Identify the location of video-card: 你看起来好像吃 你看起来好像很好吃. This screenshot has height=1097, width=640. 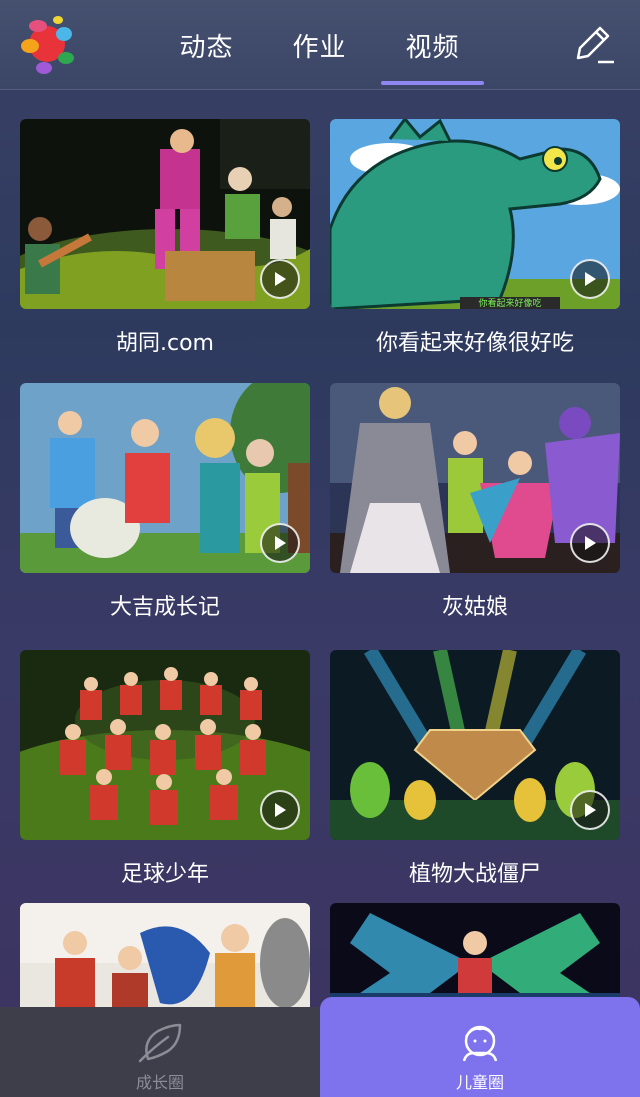
(475, 239).